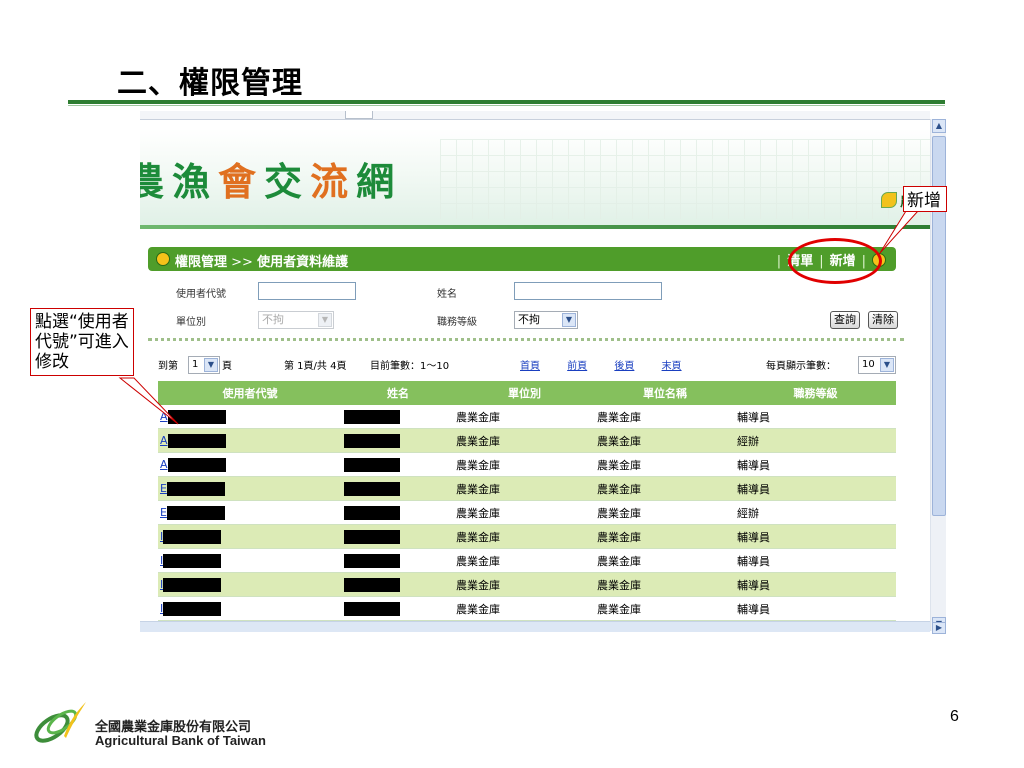 This screenshot has width=1024, height=768. What do you see at coordinates (148, 401) in the screenshot?
I see `hint-callout-pointer` at bounding box center [148, 401].